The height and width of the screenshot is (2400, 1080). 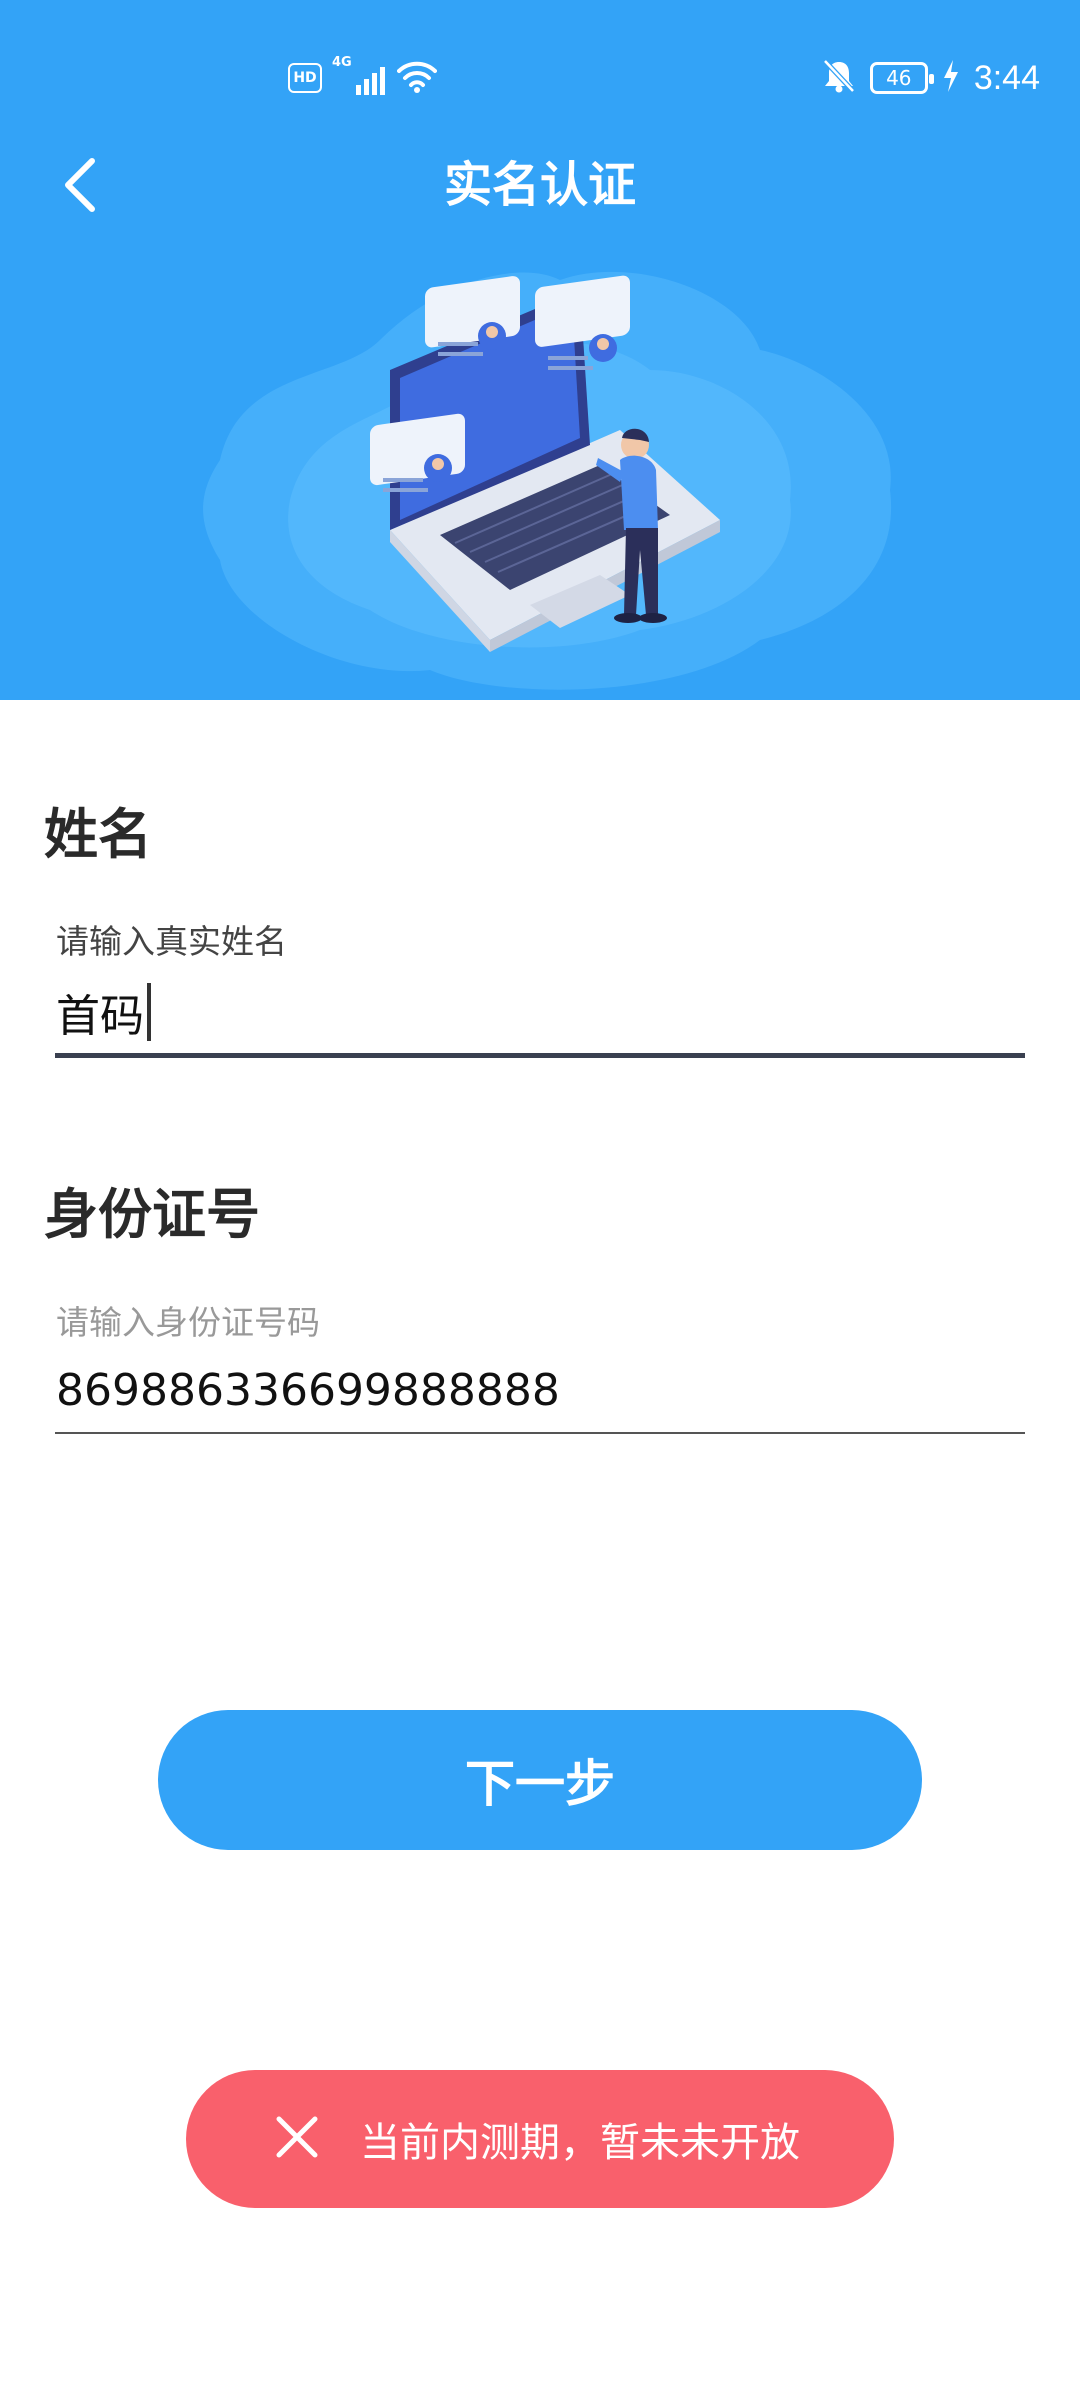 I want to click on wifi-icon, so click(x=417, y=78).